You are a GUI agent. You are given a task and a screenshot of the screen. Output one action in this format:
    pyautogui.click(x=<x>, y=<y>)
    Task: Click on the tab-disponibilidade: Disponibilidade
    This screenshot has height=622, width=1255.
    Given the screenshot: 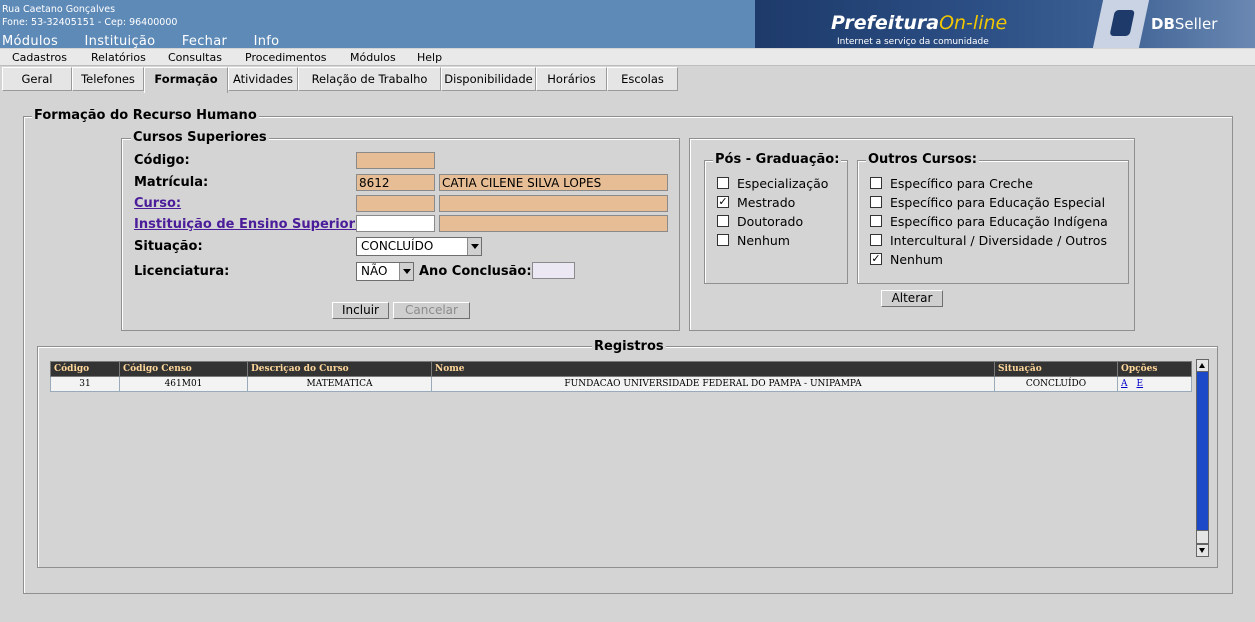 What is the action you would take?
    pyautogui.click(x=488, y=79)
    